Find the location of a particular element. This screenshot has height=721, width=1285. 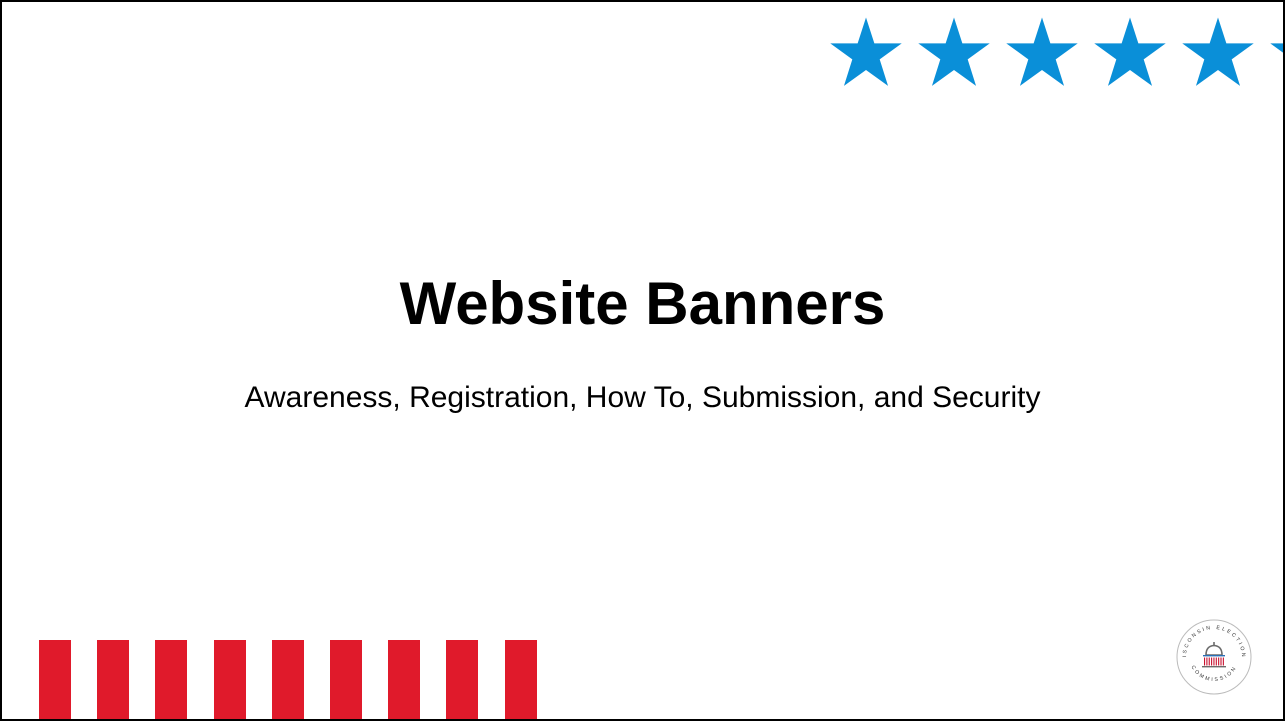

stars-decoration is located at coordinates (1055, 58).